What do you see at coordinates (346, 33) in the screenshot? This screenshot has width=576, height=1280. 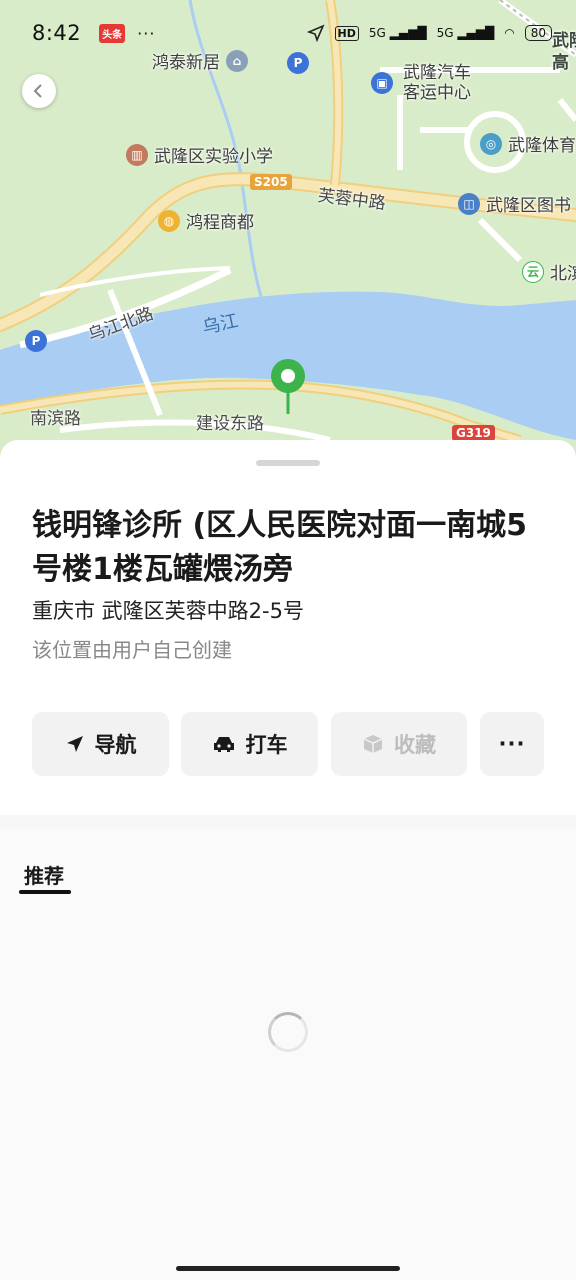 I see `hd-icon: HD` at bounding box center [346, 33].